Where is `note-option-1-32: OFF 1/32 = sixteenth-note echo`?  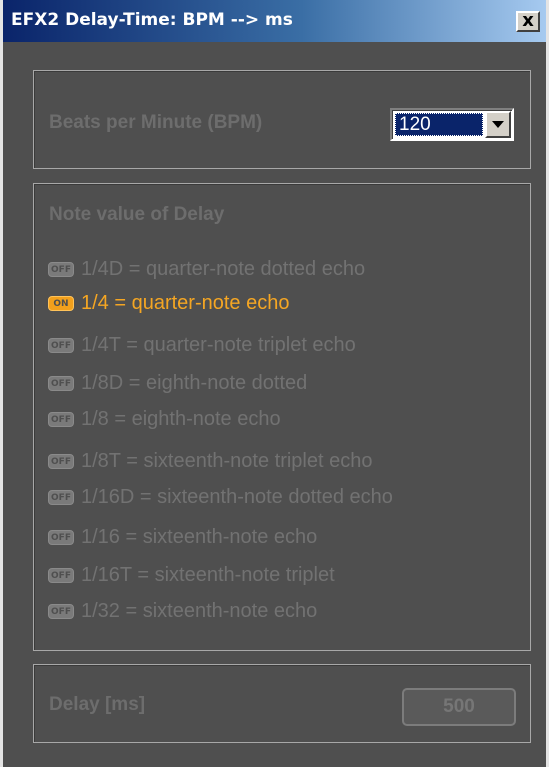 note-option-1-32: OFF 1/32 = sixteenth-note echo is located at coordinates (182, 611).